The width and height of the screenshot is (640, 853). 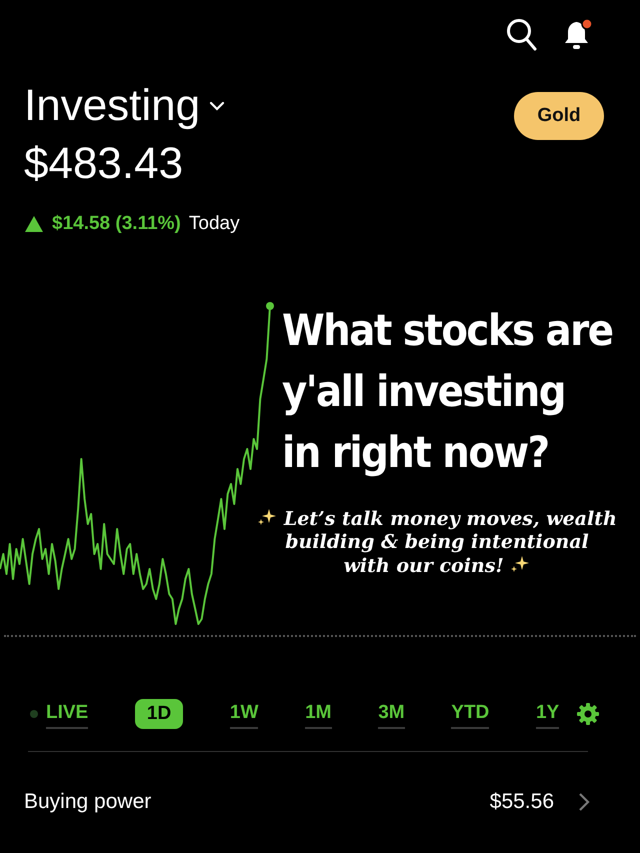 What do you see at coordinates (522, 802) in the screenshot?
I see `buying-power-value: $55.56` at bounding box center [522, 802].